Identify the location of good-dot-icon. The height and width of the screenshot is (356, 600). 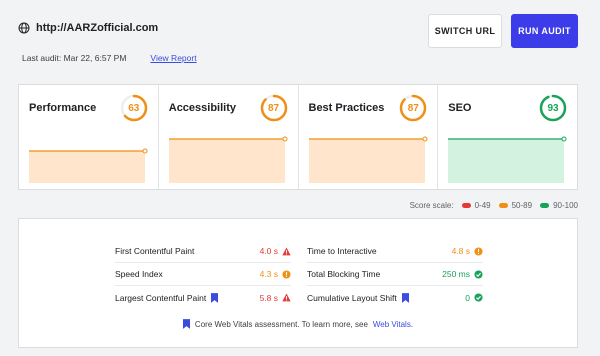
(545, 205).